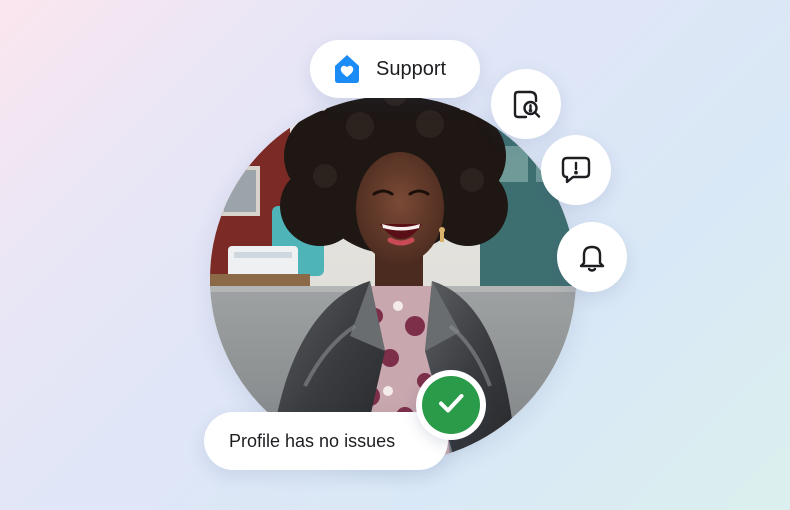  I want to click on document-search-icon, so click(526, 104).